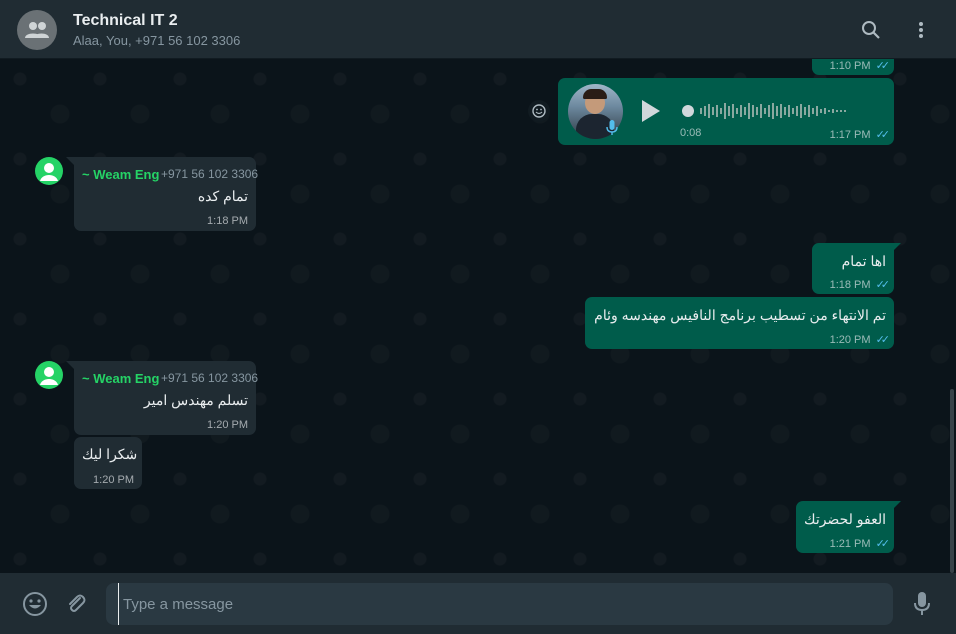 Image resolution: width=956 pixels, height=634 pixels. What do you see at coordinates (76, 604) in the screenshot?
I see `attach-icon` at bounding box center [76, 604].